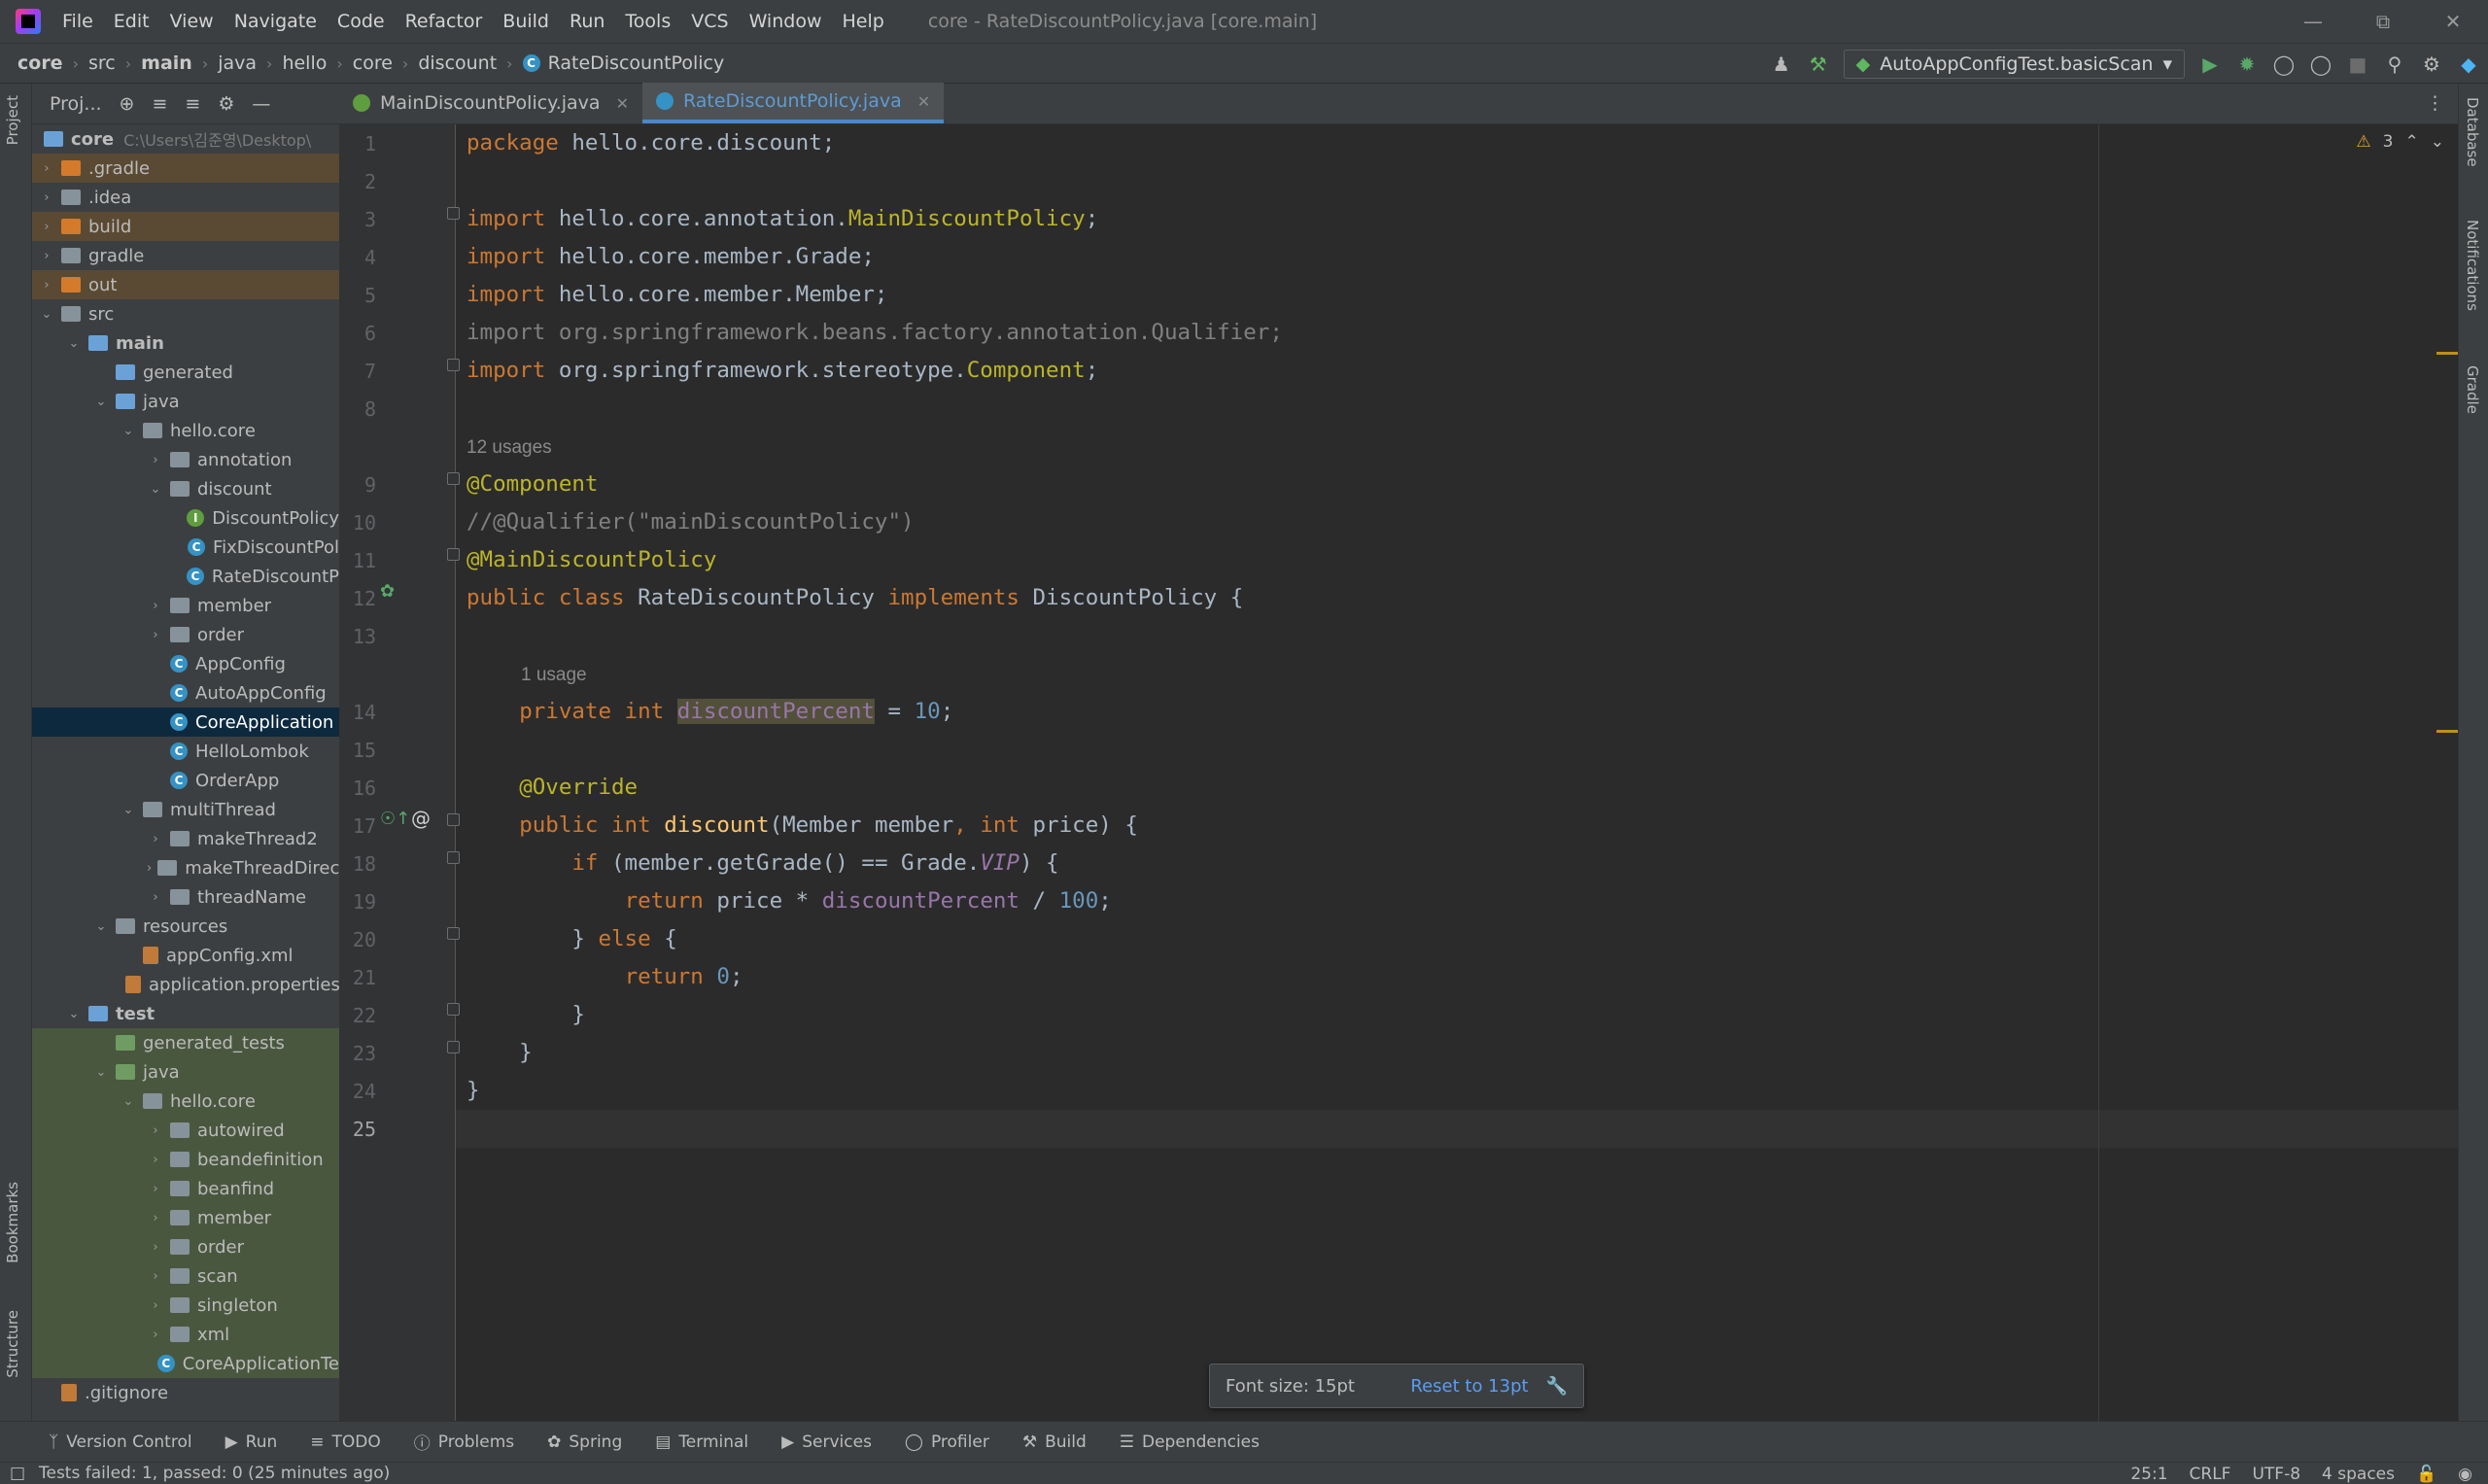 The image size is (2488, 1484). I want to click on structure-tool-tab: Structure, so click(12, 1344).